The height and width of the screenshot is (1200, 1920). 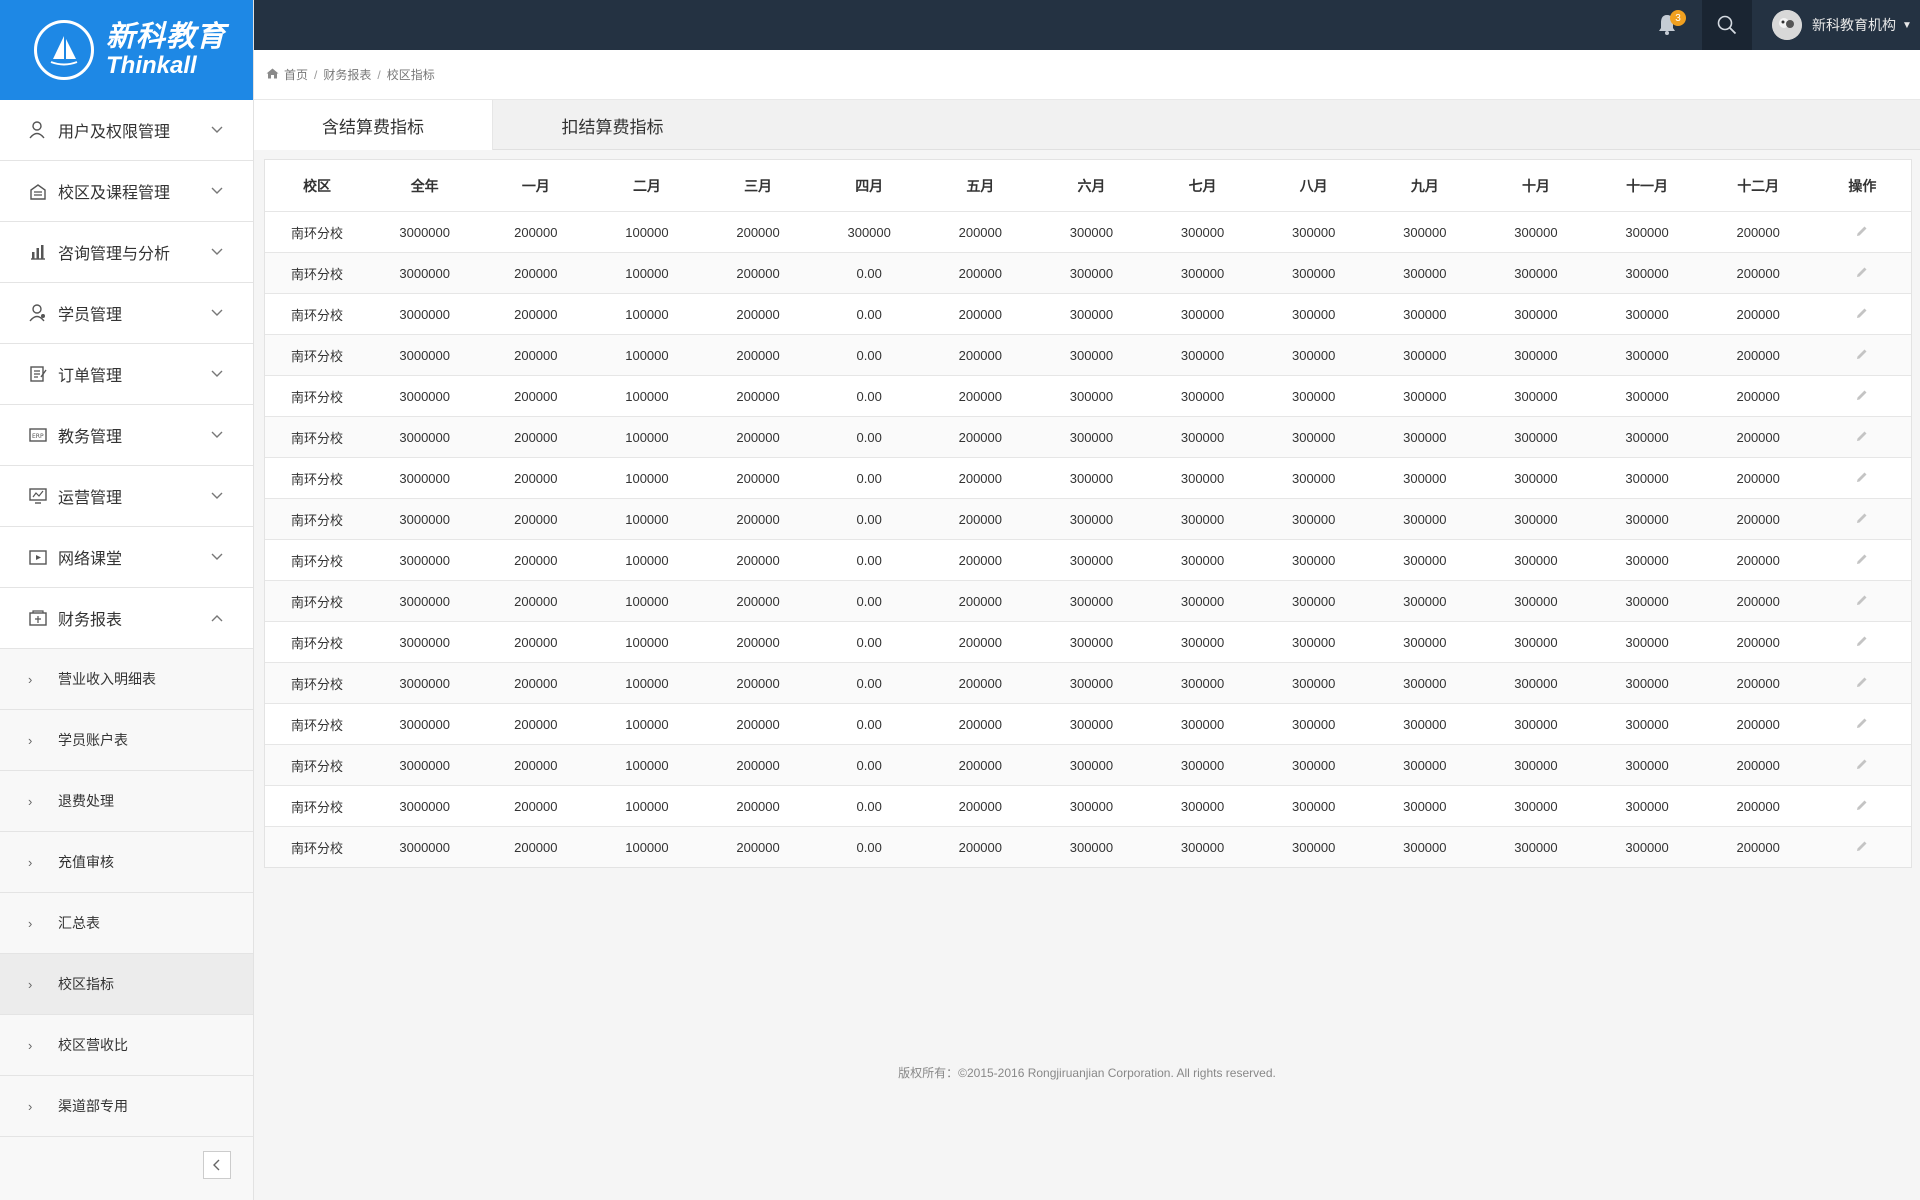 I want to click on sidebar-item-students: 学员管理, so click(x=126, y=313).